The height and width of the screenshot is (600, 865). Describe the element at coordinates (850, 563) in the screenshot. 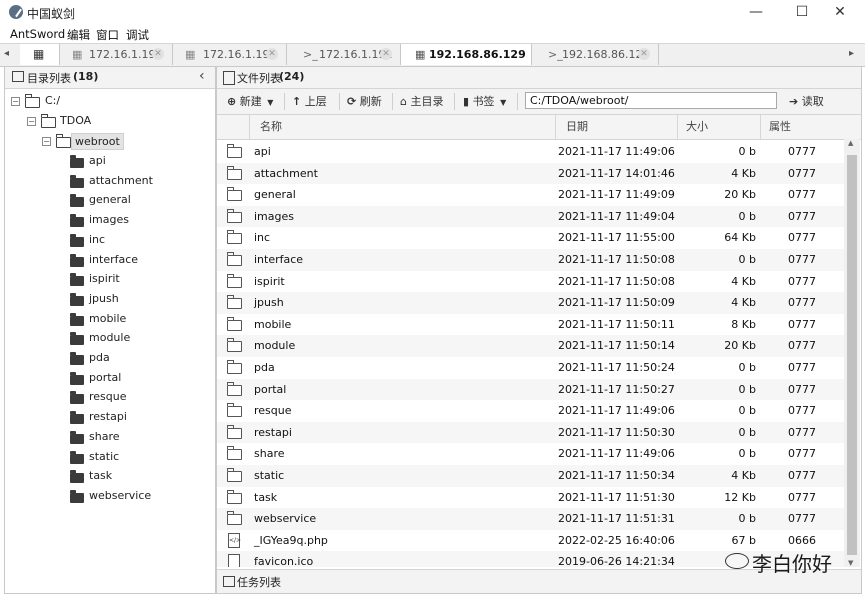

I see `scroll-down-icon: ▼` at that location.